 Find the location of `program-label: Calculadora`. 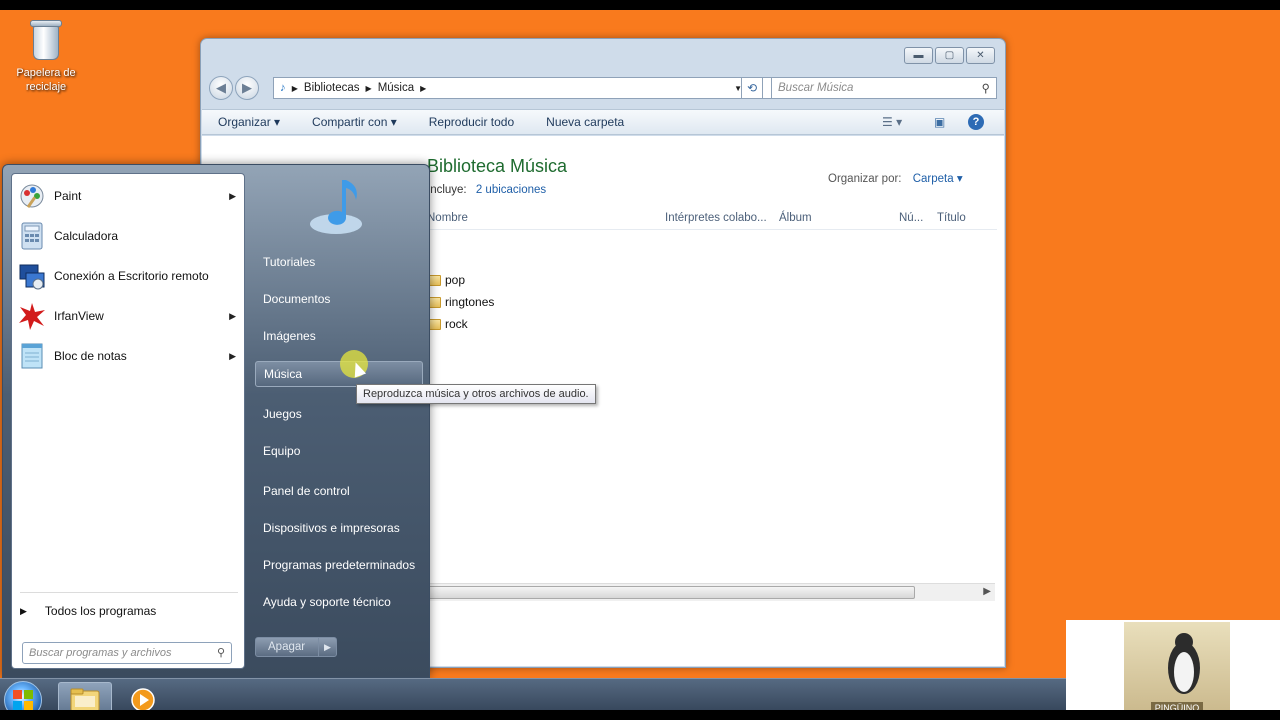

program-label: Calculadora is located at coordinates (86, 236).